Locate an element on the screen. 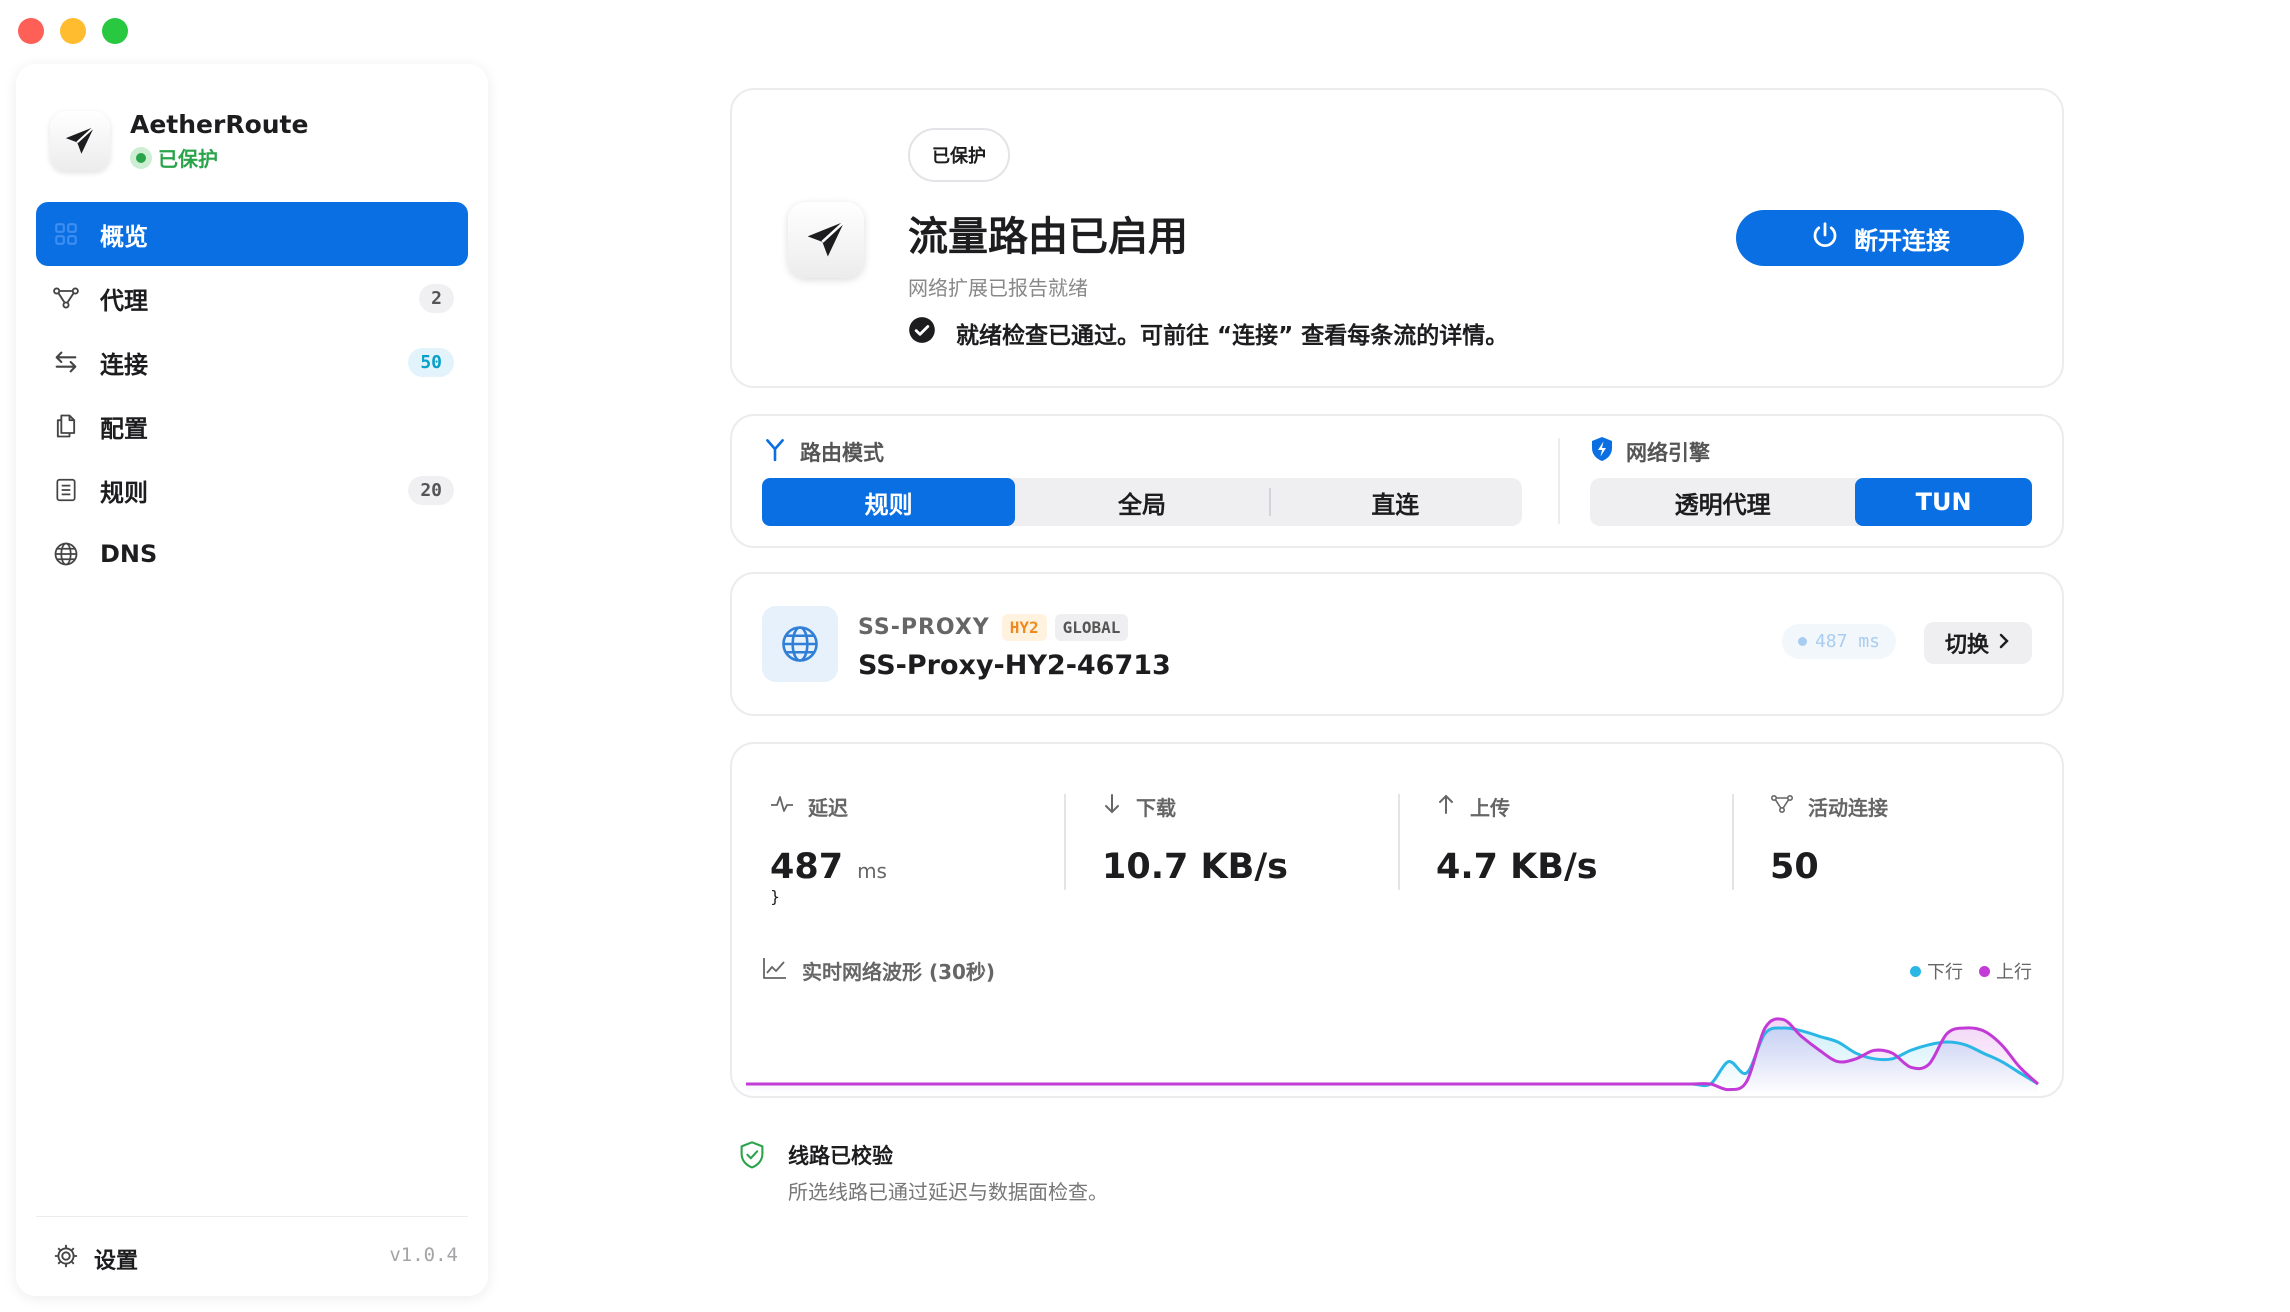 This screenshot has width=2290, height=1312. pulse-icon is located at coordinates (782, 806).